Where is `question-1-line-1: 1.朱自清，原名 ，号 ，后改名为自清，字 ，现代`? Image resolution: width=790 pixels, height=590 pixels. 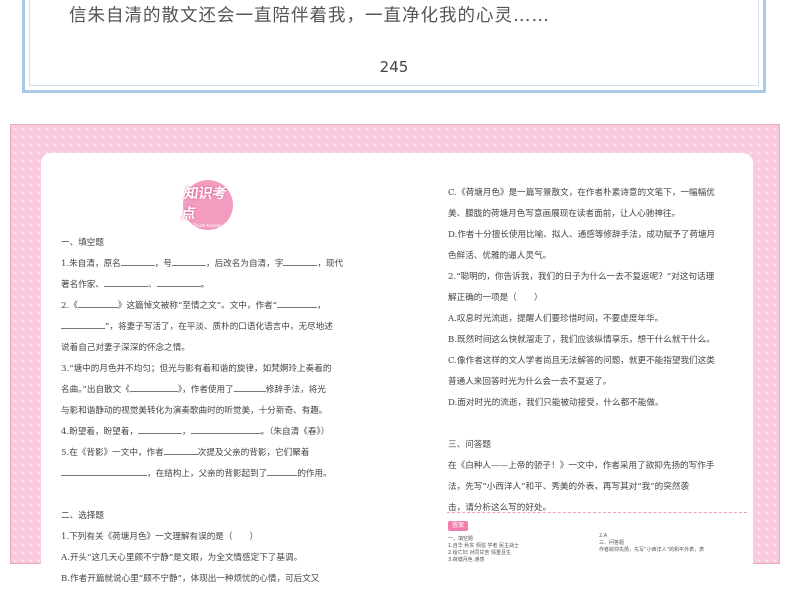 question-1-line-1: 1.朱自清，原名 ，号 ，后改名为自清，字 ，现代 is located at coordinates (211, 264).